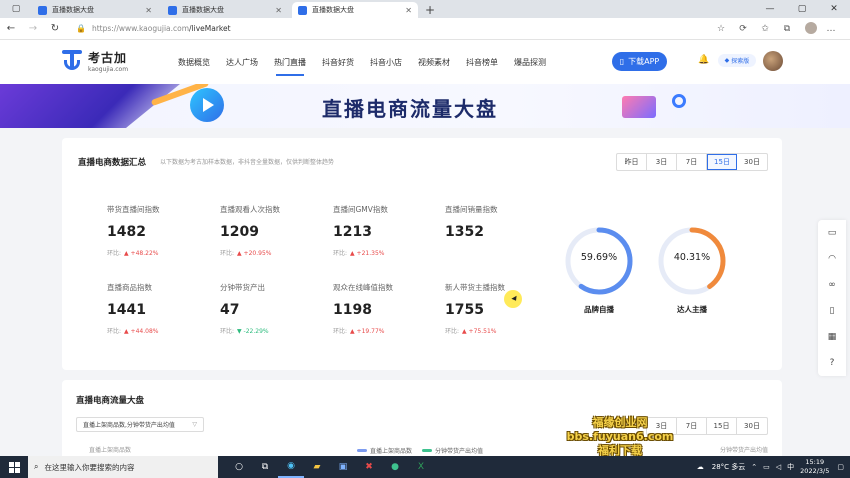 The image size is (850, 478). Describe the element at coordinates (410, 109) in the screenshot. I see `banner-title: 直播电商流量大盘` at that location.